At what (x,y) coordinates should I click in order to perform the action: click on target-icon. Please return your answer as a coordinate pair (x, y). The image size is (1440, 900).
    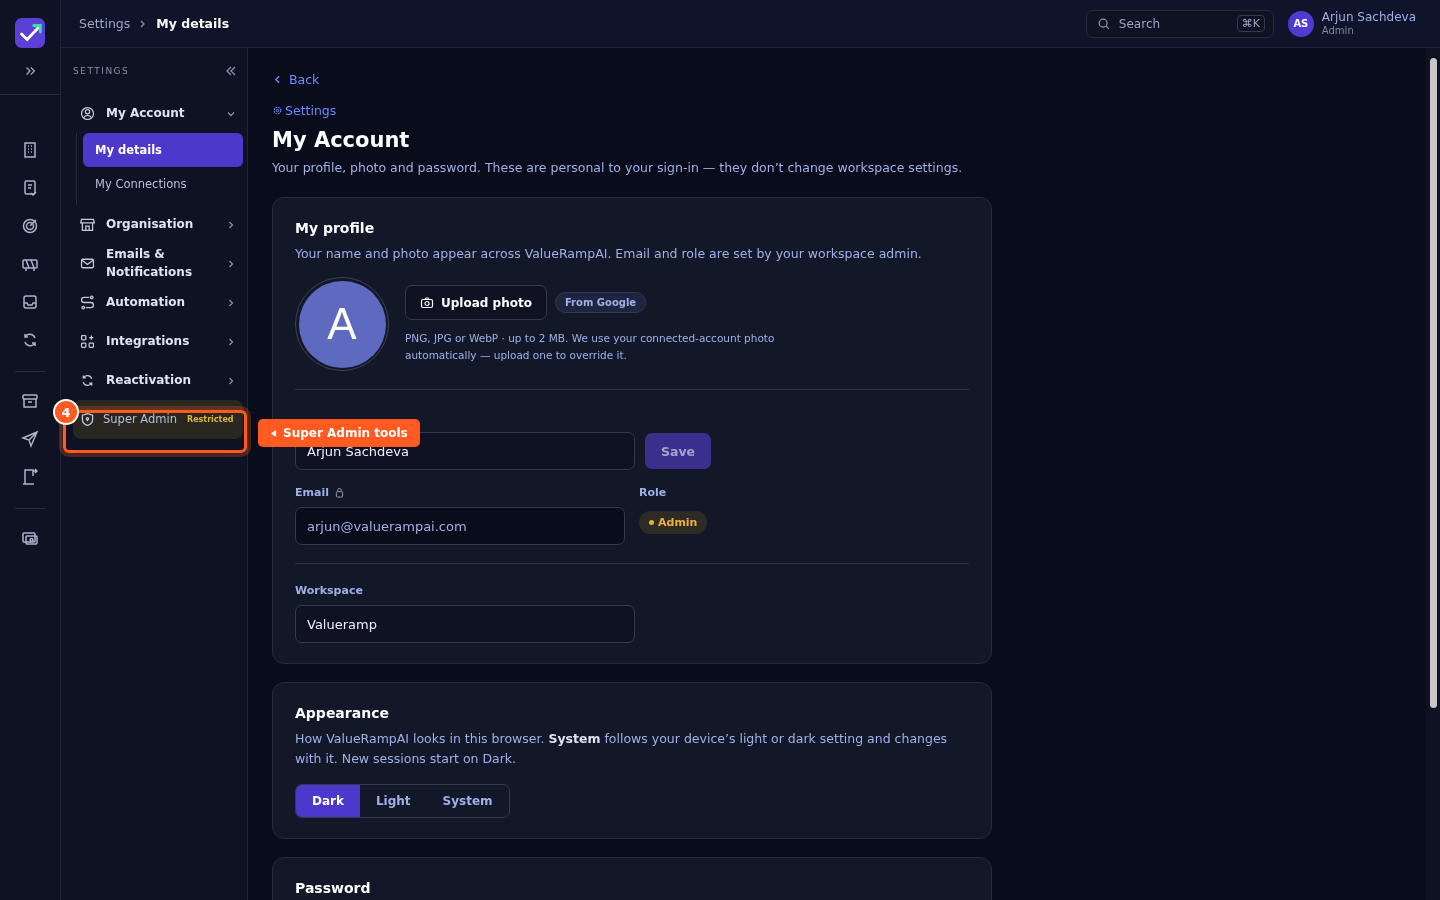
    Looking at the image, I should click on (30, 226).